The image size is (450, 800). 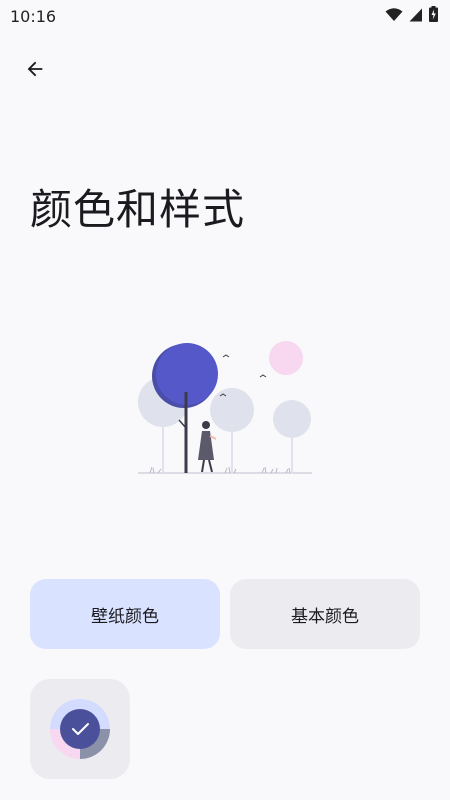 I want to click on tab-wallpaper-colors: 壁纸颜色, so click(x=125, y=614).